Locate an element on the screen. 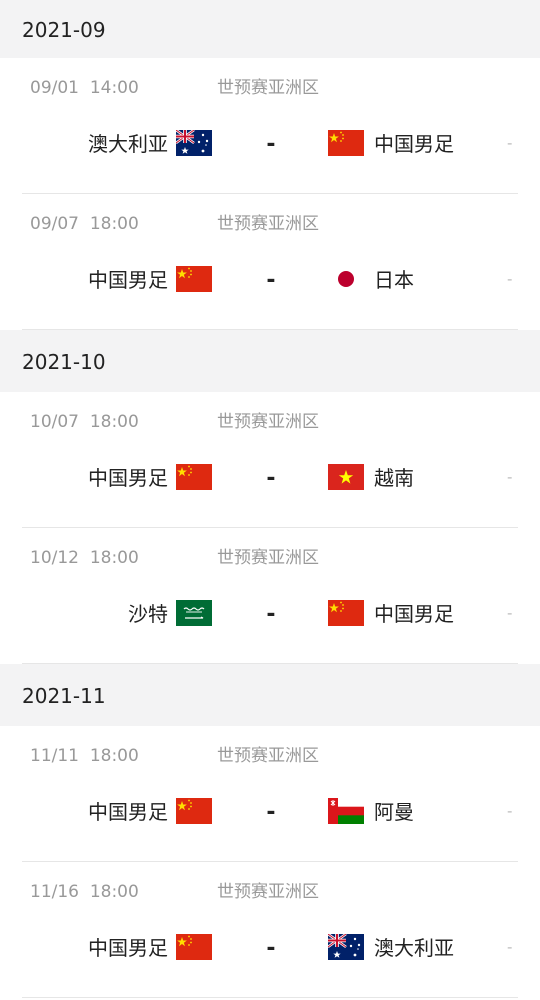 This screenshot has height=1000, width=540. match-date: 10/12 is located at coordinates (54, 558).